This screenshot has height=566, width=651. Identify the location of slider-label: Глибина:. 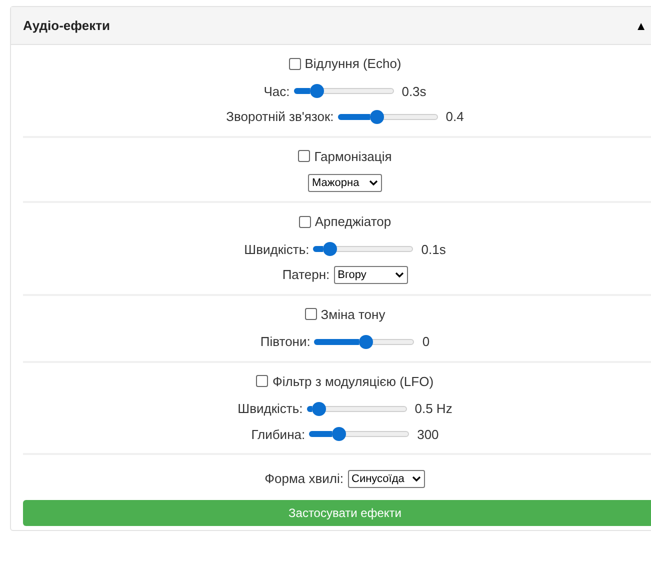
(278, 435).